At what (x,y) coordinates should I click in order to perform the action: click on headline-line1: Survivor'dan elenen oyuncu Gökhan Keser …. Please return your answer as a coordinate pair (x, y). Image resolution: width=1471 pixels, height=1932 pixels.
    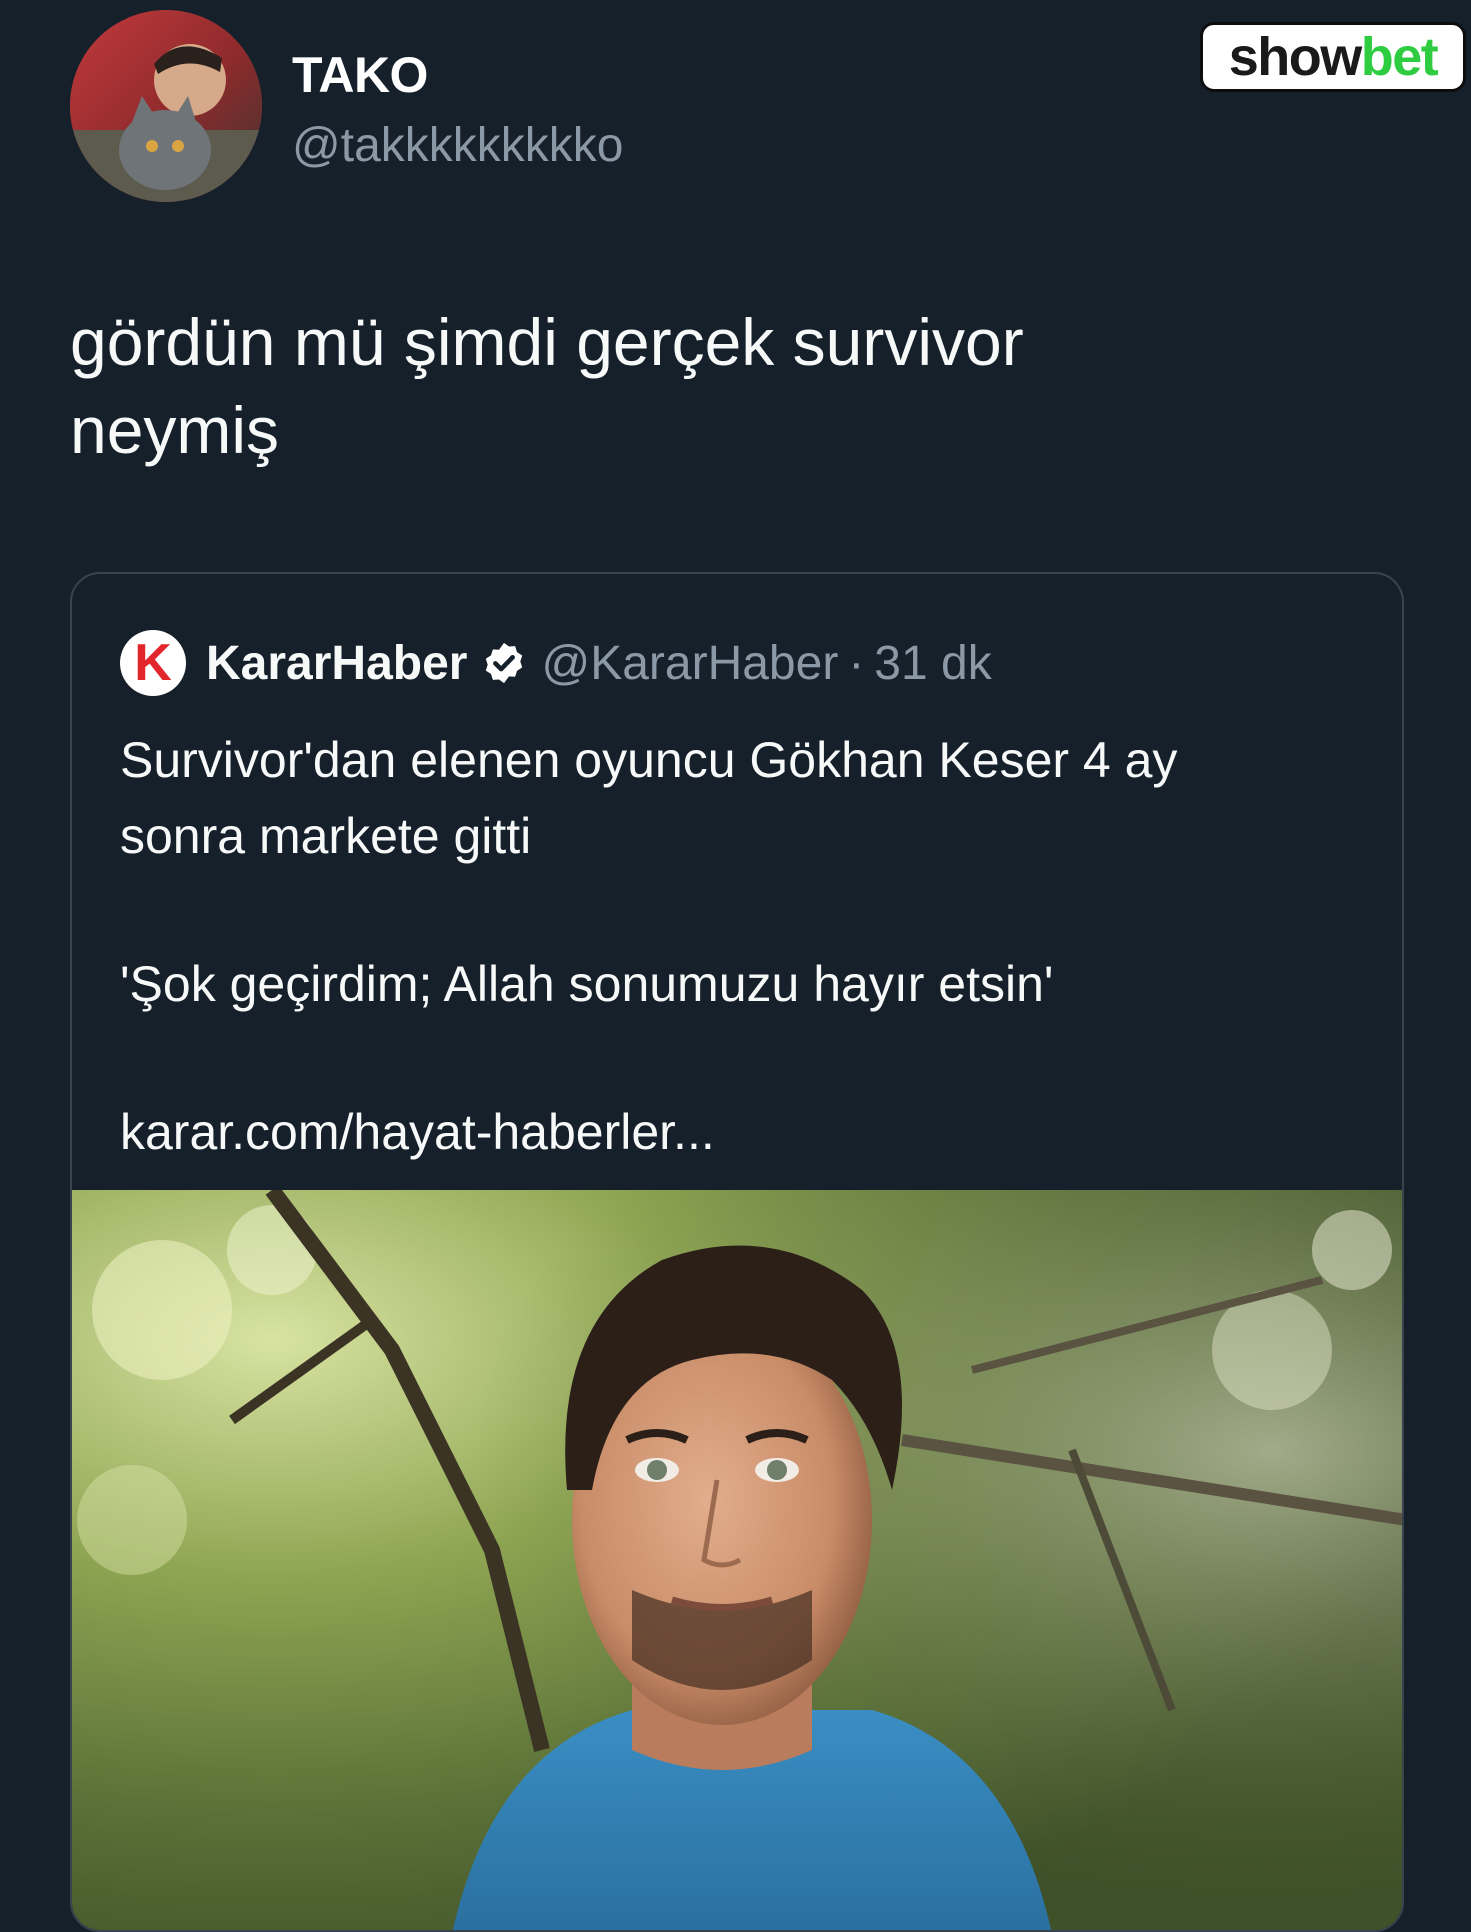
    Looking at the image, I should click on (649, 760).